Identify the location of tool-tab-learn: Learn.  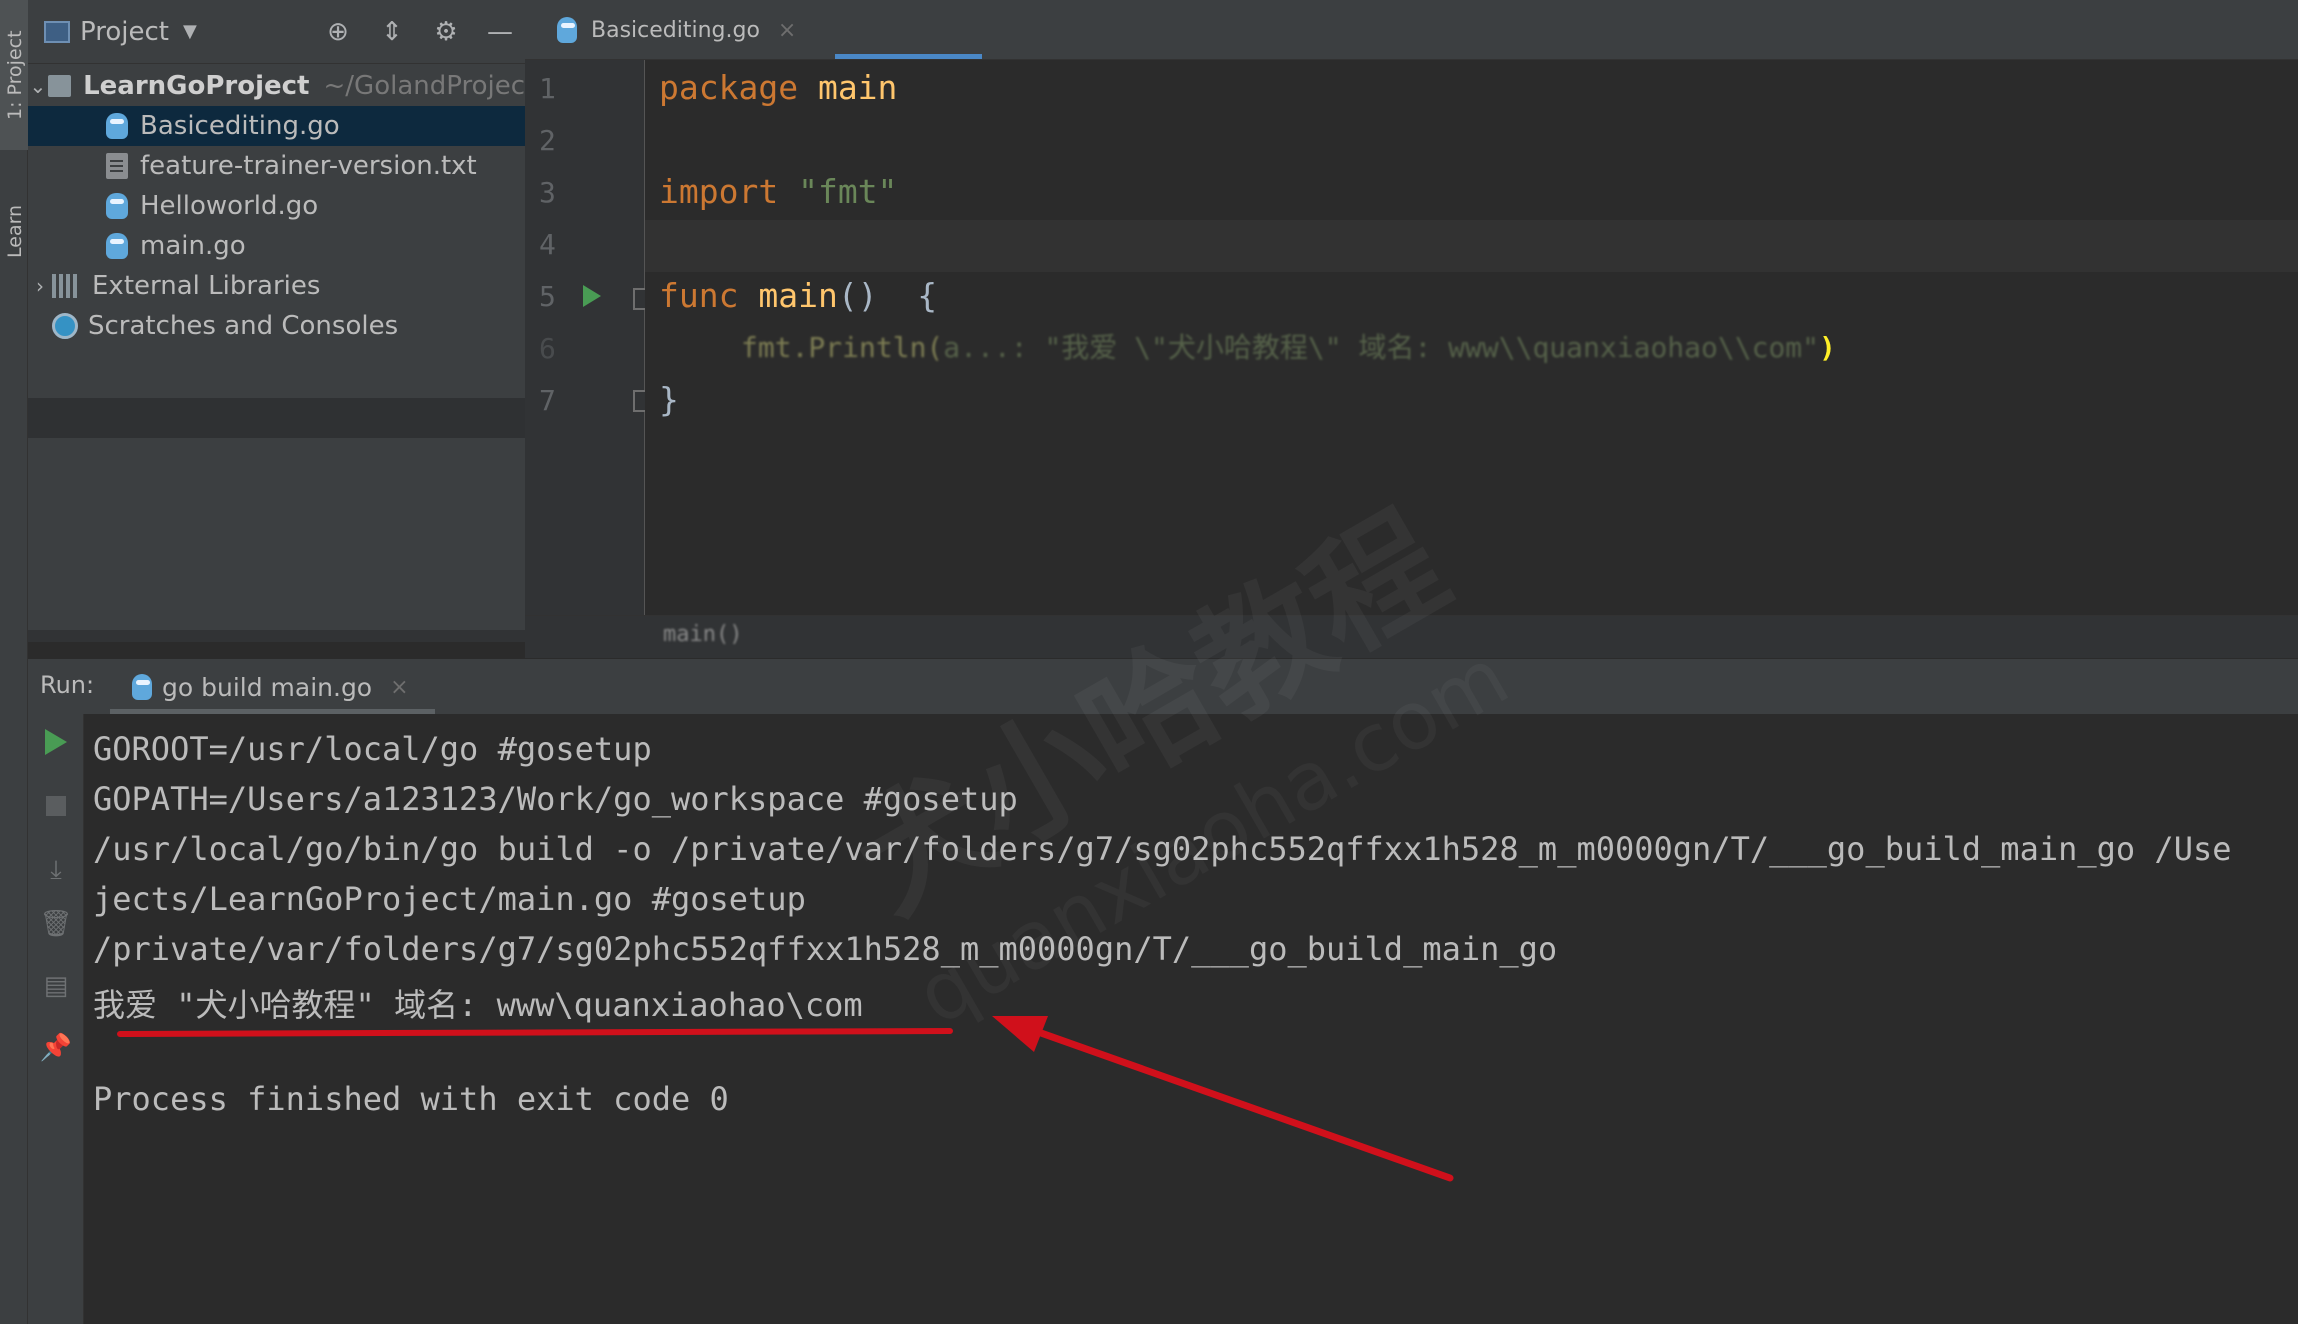
(14, 245).